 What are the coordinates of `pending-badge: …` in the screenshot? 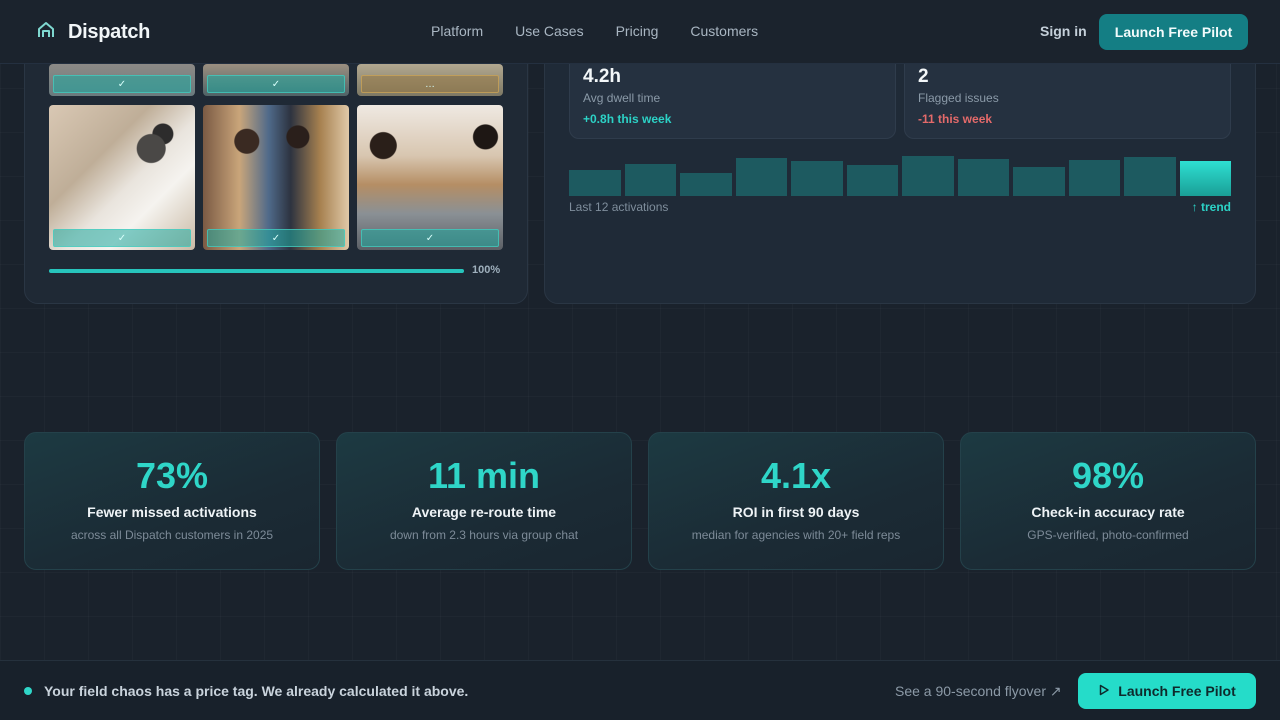 It's located at (430, 84).